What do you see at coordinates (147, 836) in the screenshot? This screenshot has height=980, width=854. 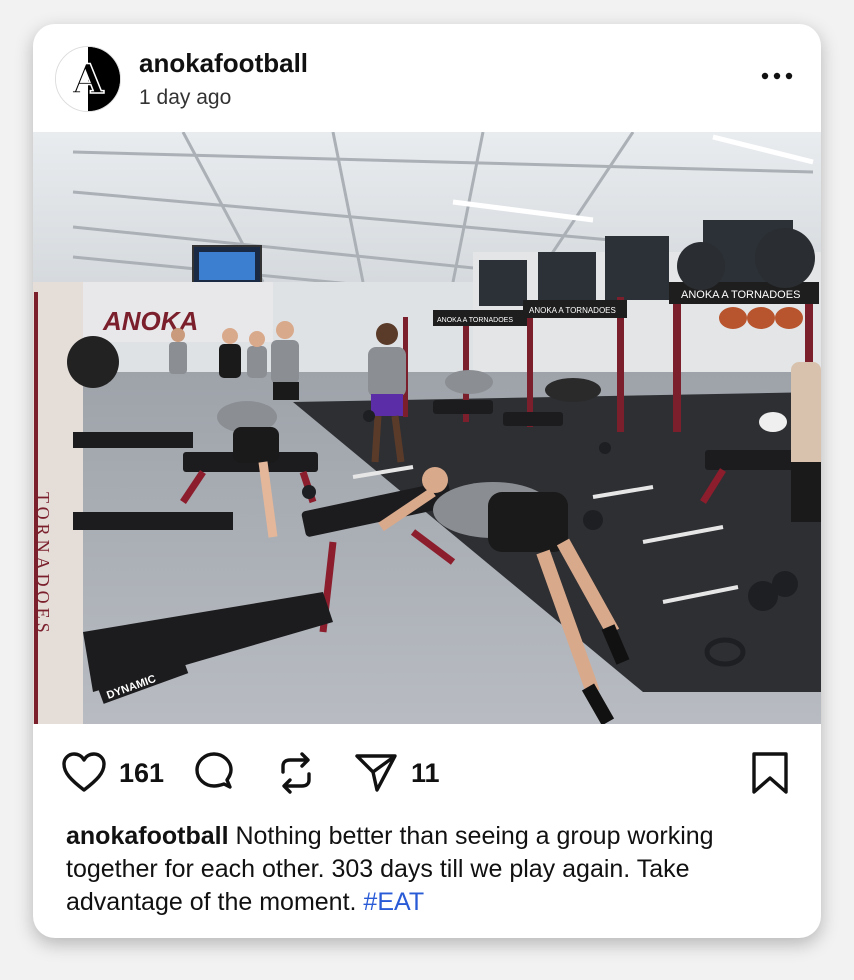 I see `caption-username: anokafootball` at bounding box center [147, 836].